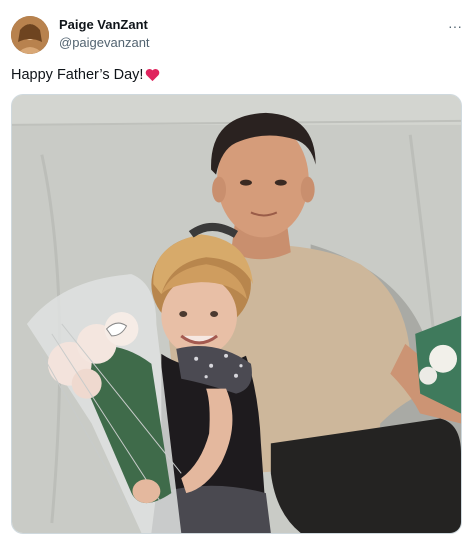 The height and width of the screenshot is (545, 476). I want to click on tweet-text-row: Happy Father’s Day!, so click(85, 75).